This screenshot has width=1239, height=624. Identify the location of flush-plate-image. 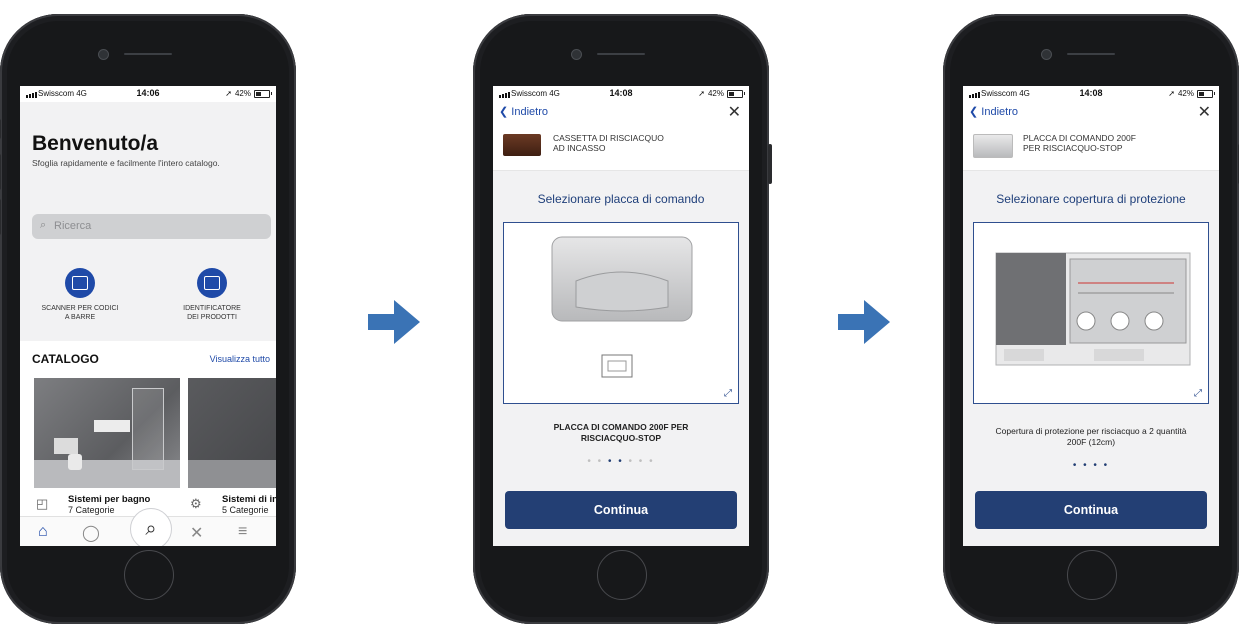
(622, 307).